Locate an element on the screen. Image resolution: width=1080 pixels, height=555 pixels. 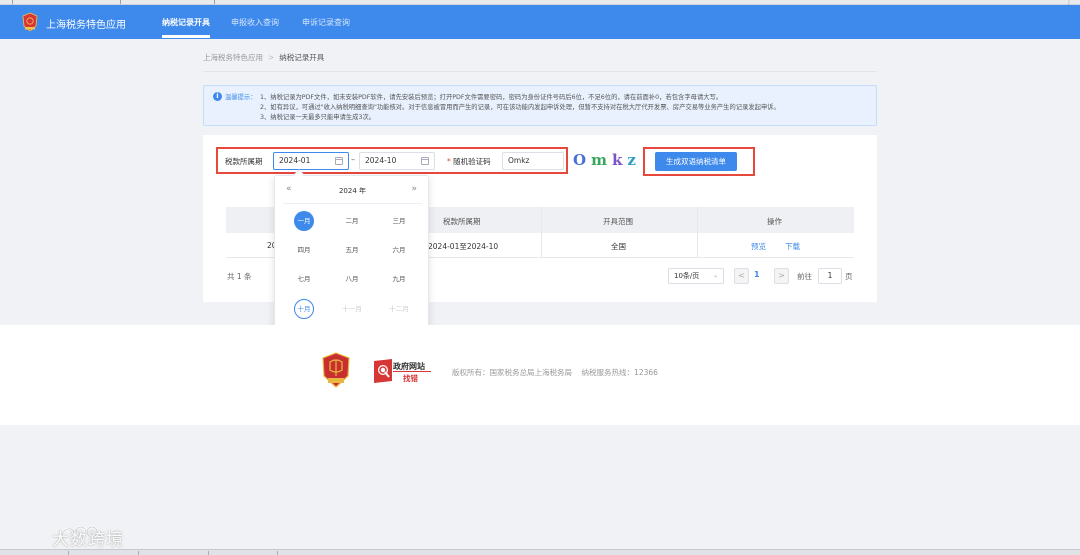
active-tab-indicator is located at coordinates (186, 36).